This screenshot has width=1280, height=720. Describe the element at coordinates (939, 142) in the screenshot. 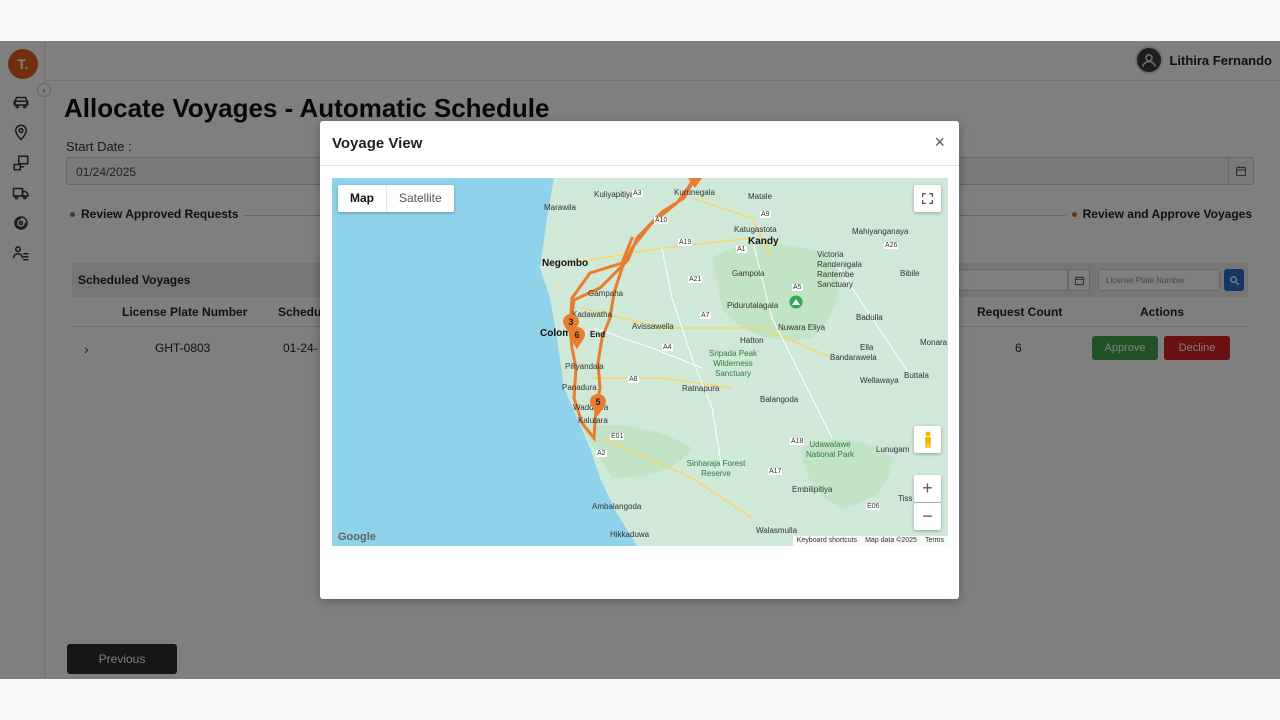

I see `close-icon: ×` at that location.